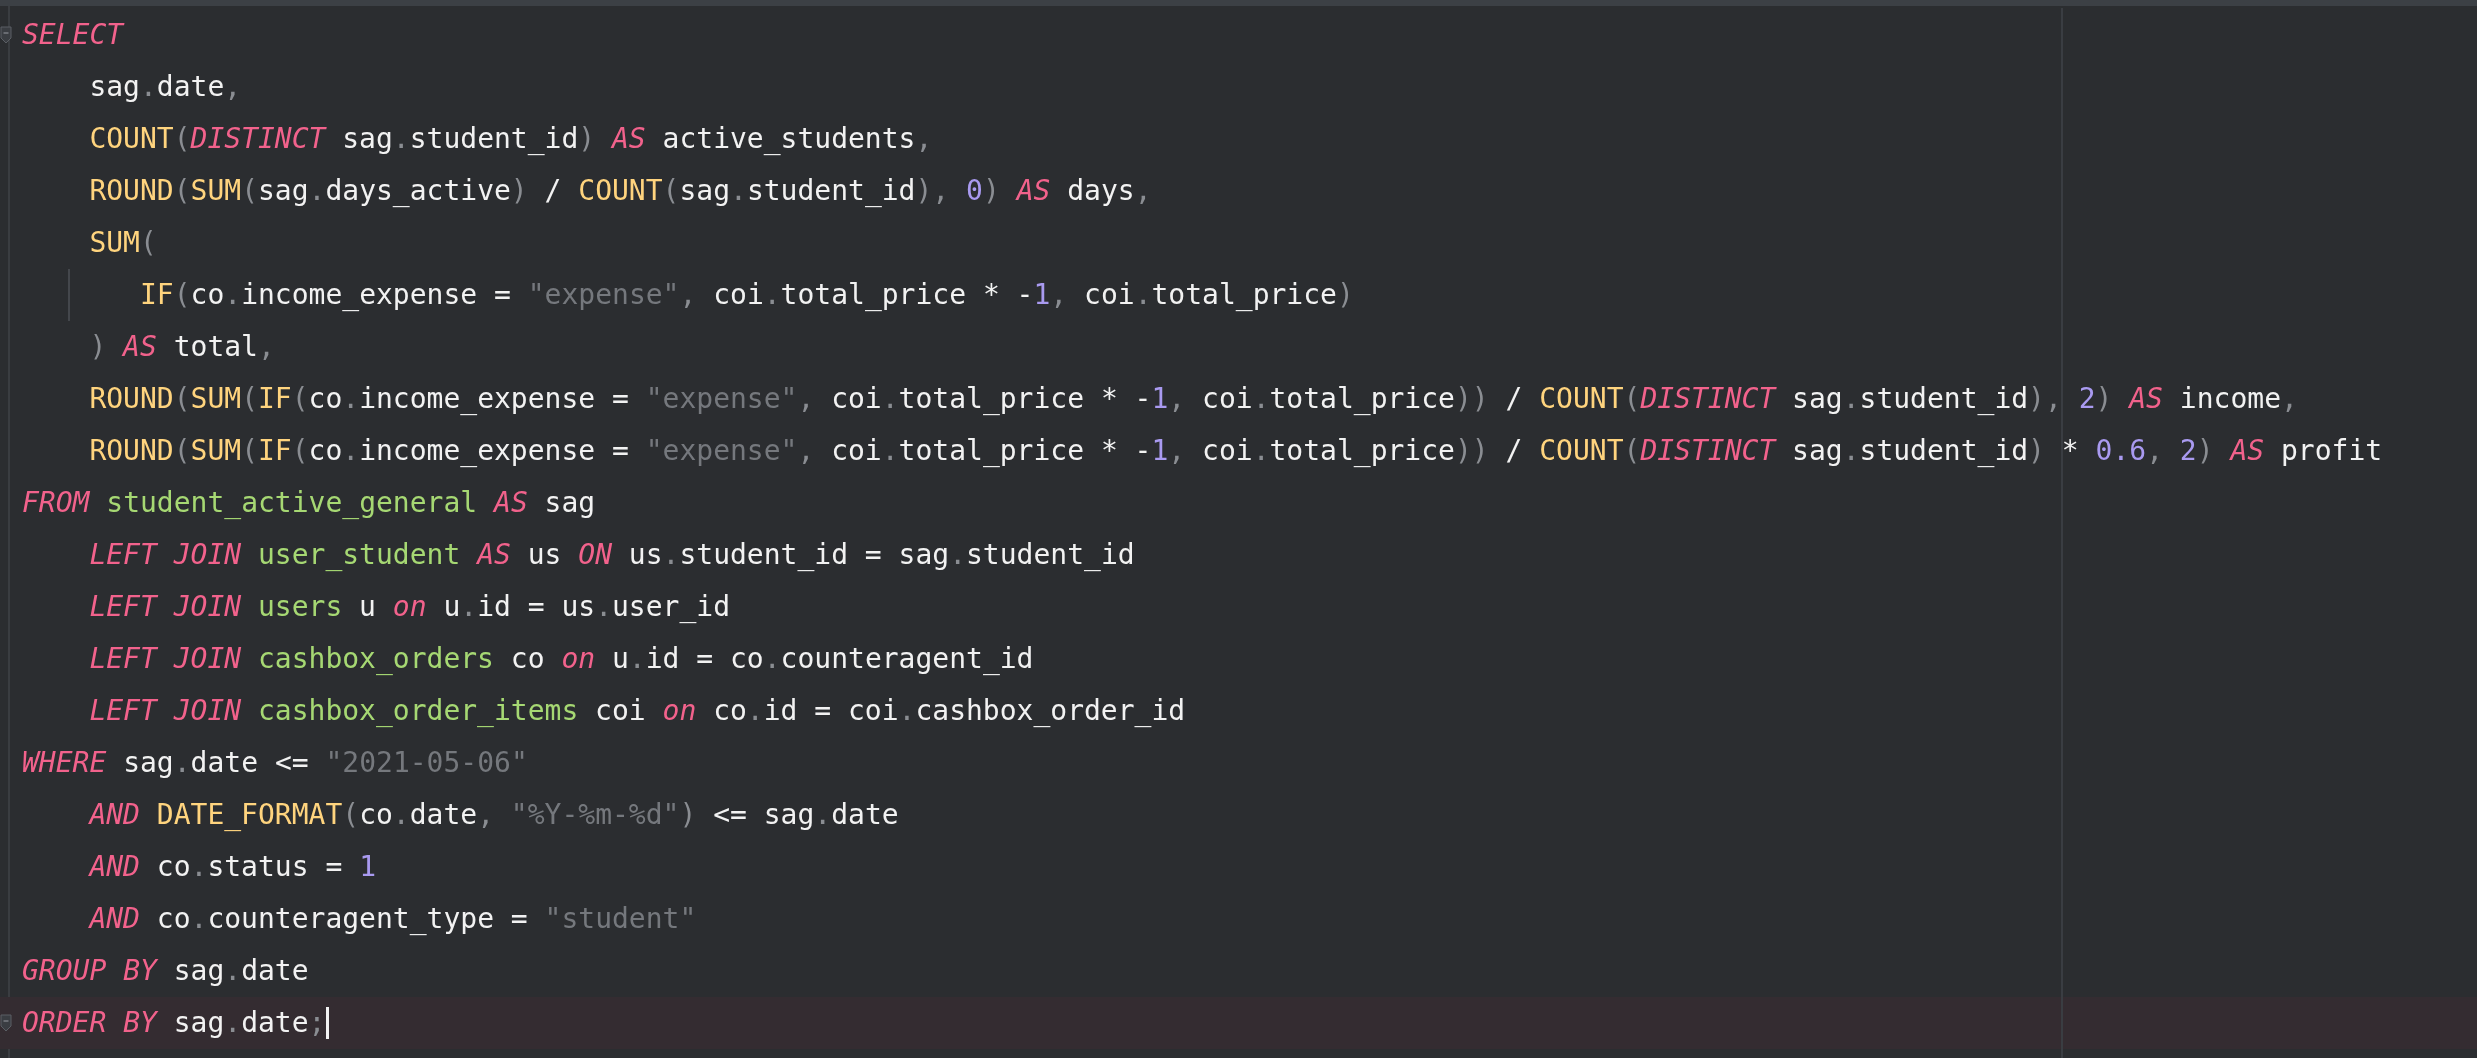 The image size is (2477, 1058). What do you see at coordinates (165, 971) in the screenshot?
I see `code-line: GROUP BY sag.date` at bounding box center [165, 971].